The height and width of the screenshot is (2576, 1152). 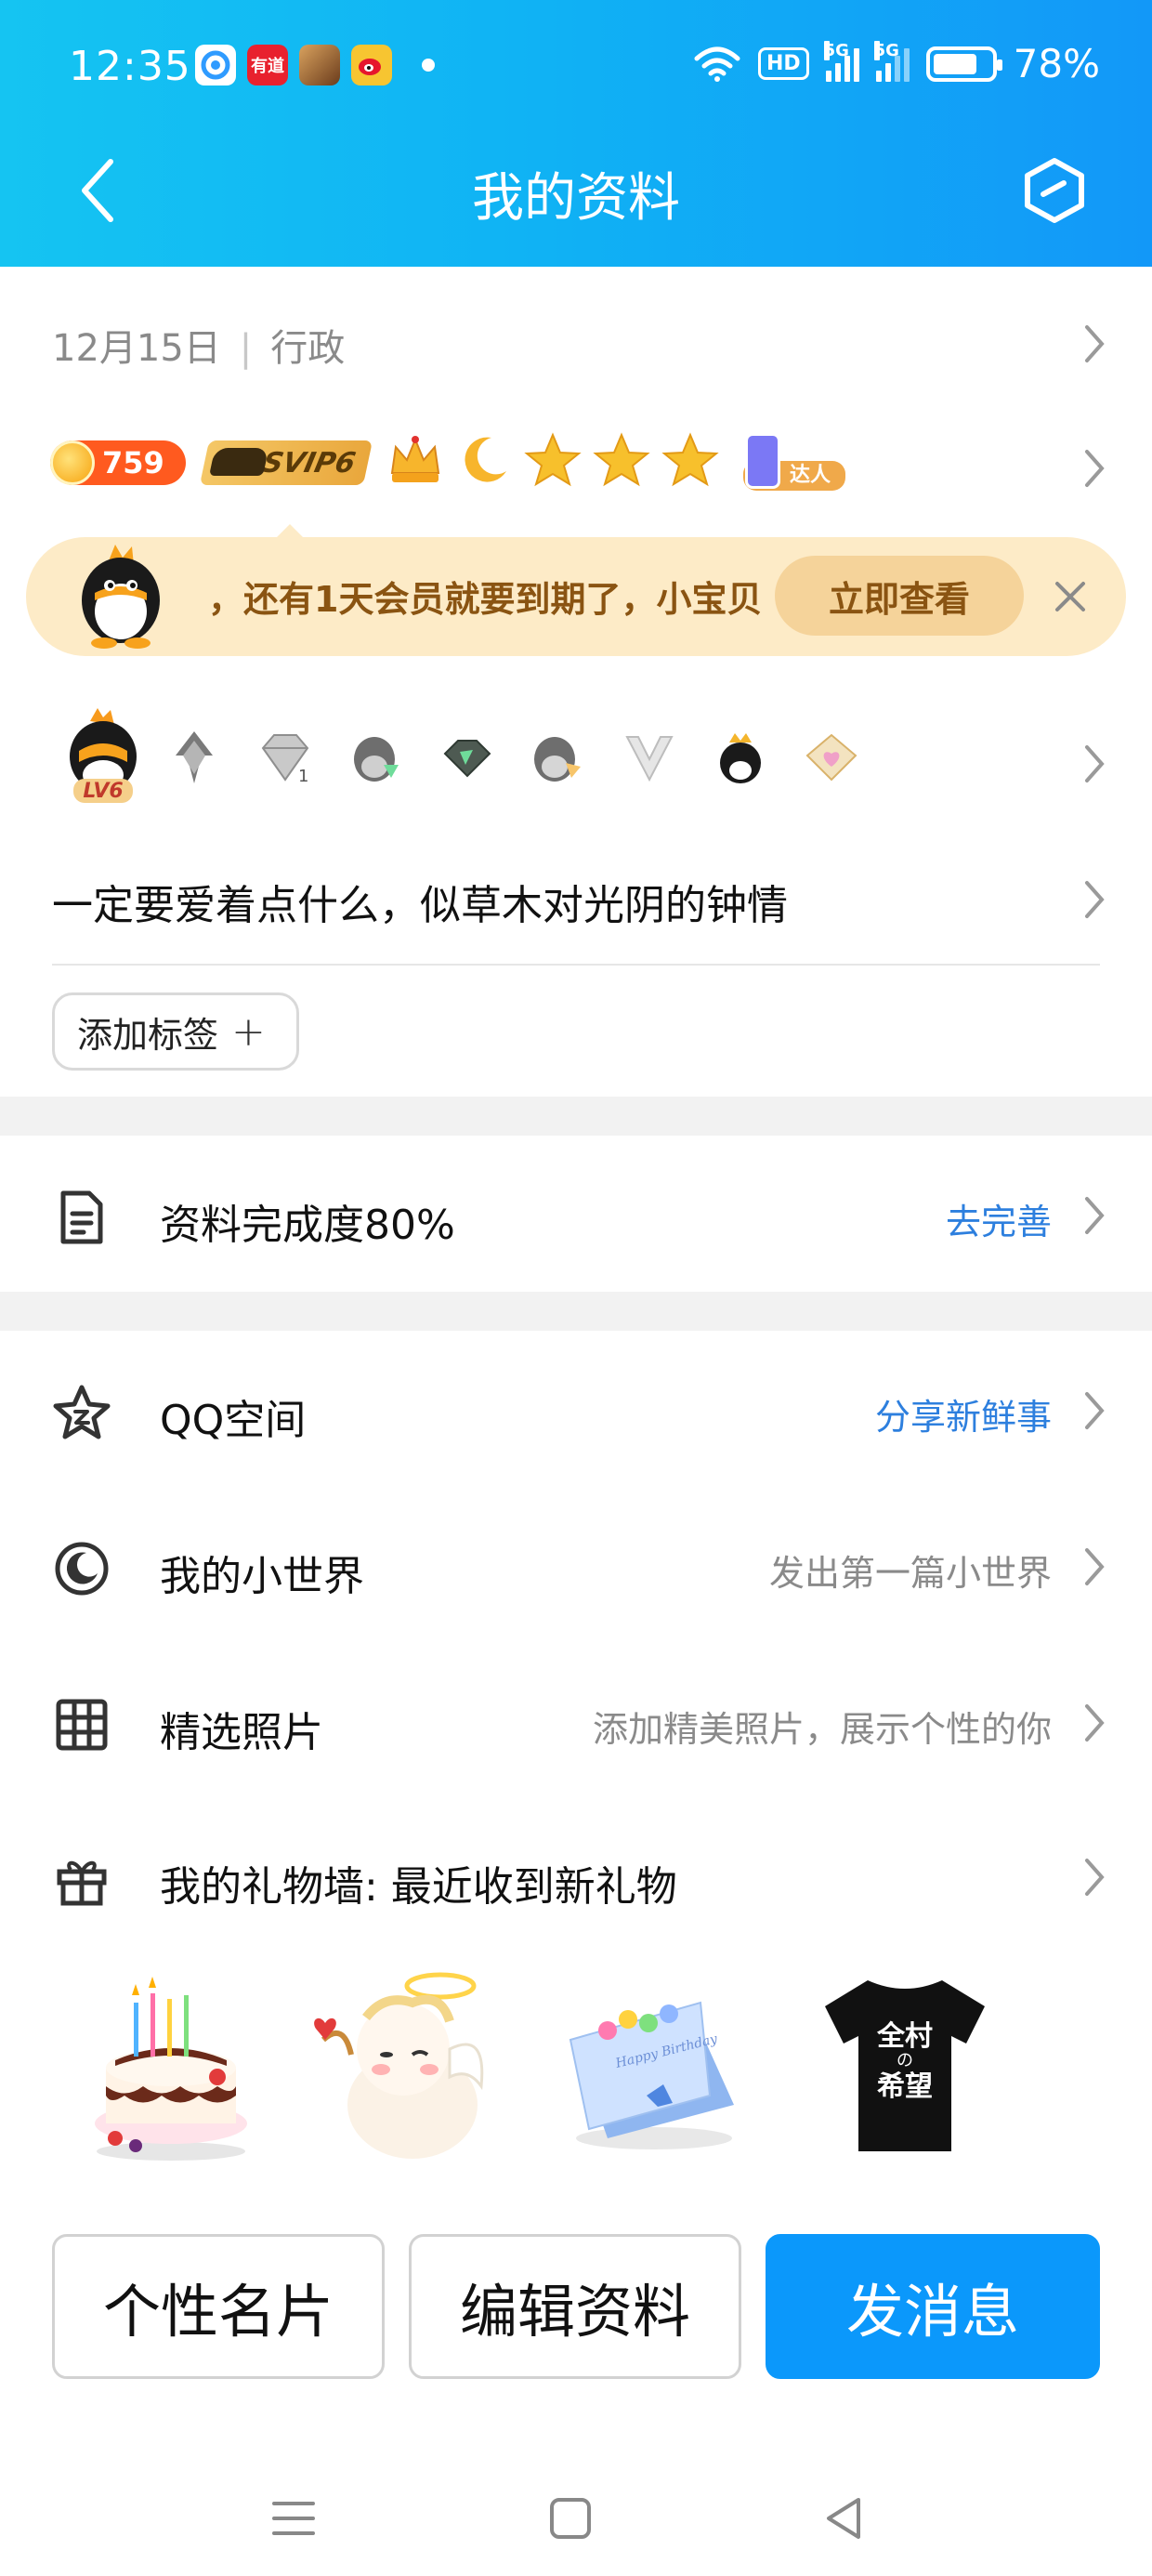 I want to click on vip-expiry-banner: ，还有1天会员就要到期了，小宝贝 立即查看, so click(x=576, y=590).